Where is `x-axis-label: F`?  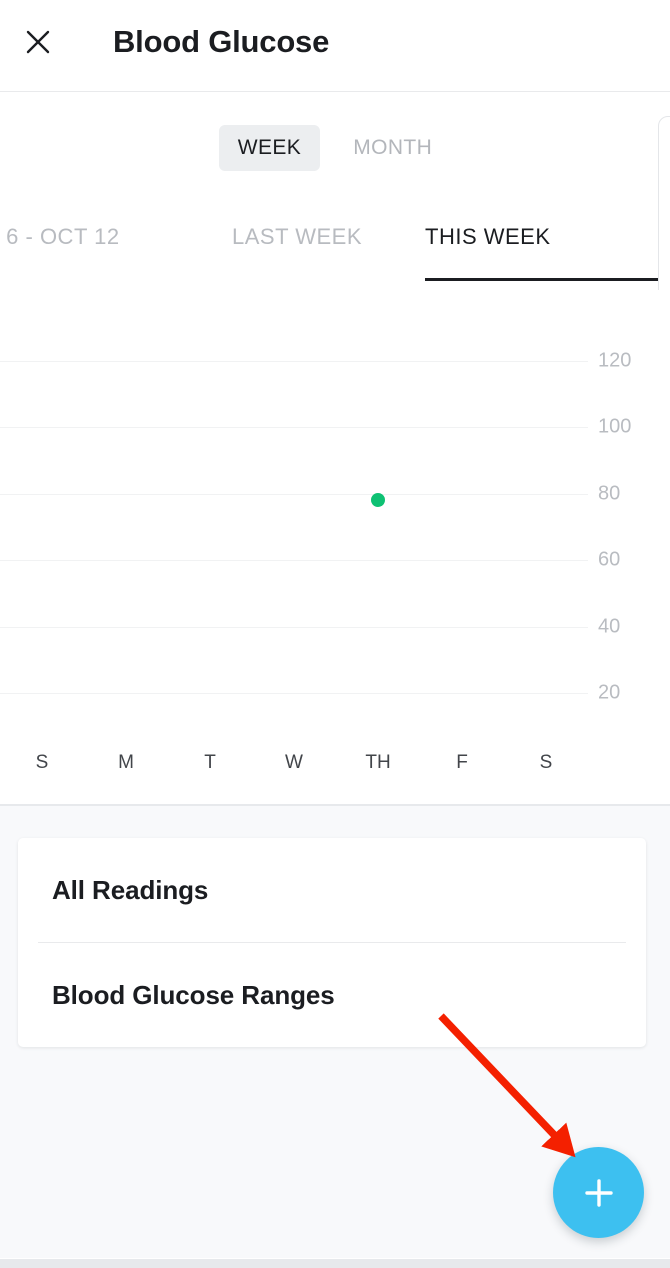 x-axis-label: F is located at coordinates (462, 762).